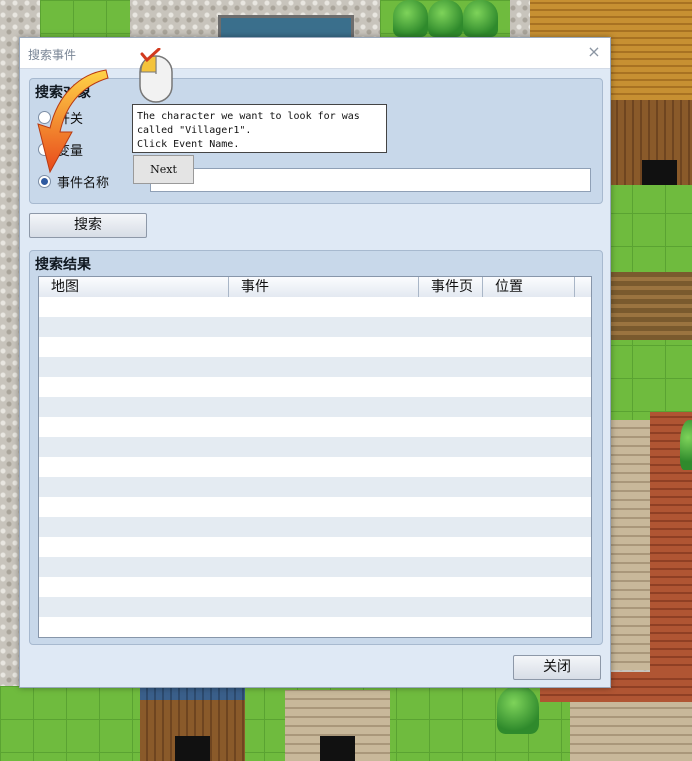 The height and width of the screenshot is (761, 692). Describe the element at coordinates (85, 18) in the screenshot. I see `grass-area` at that location.